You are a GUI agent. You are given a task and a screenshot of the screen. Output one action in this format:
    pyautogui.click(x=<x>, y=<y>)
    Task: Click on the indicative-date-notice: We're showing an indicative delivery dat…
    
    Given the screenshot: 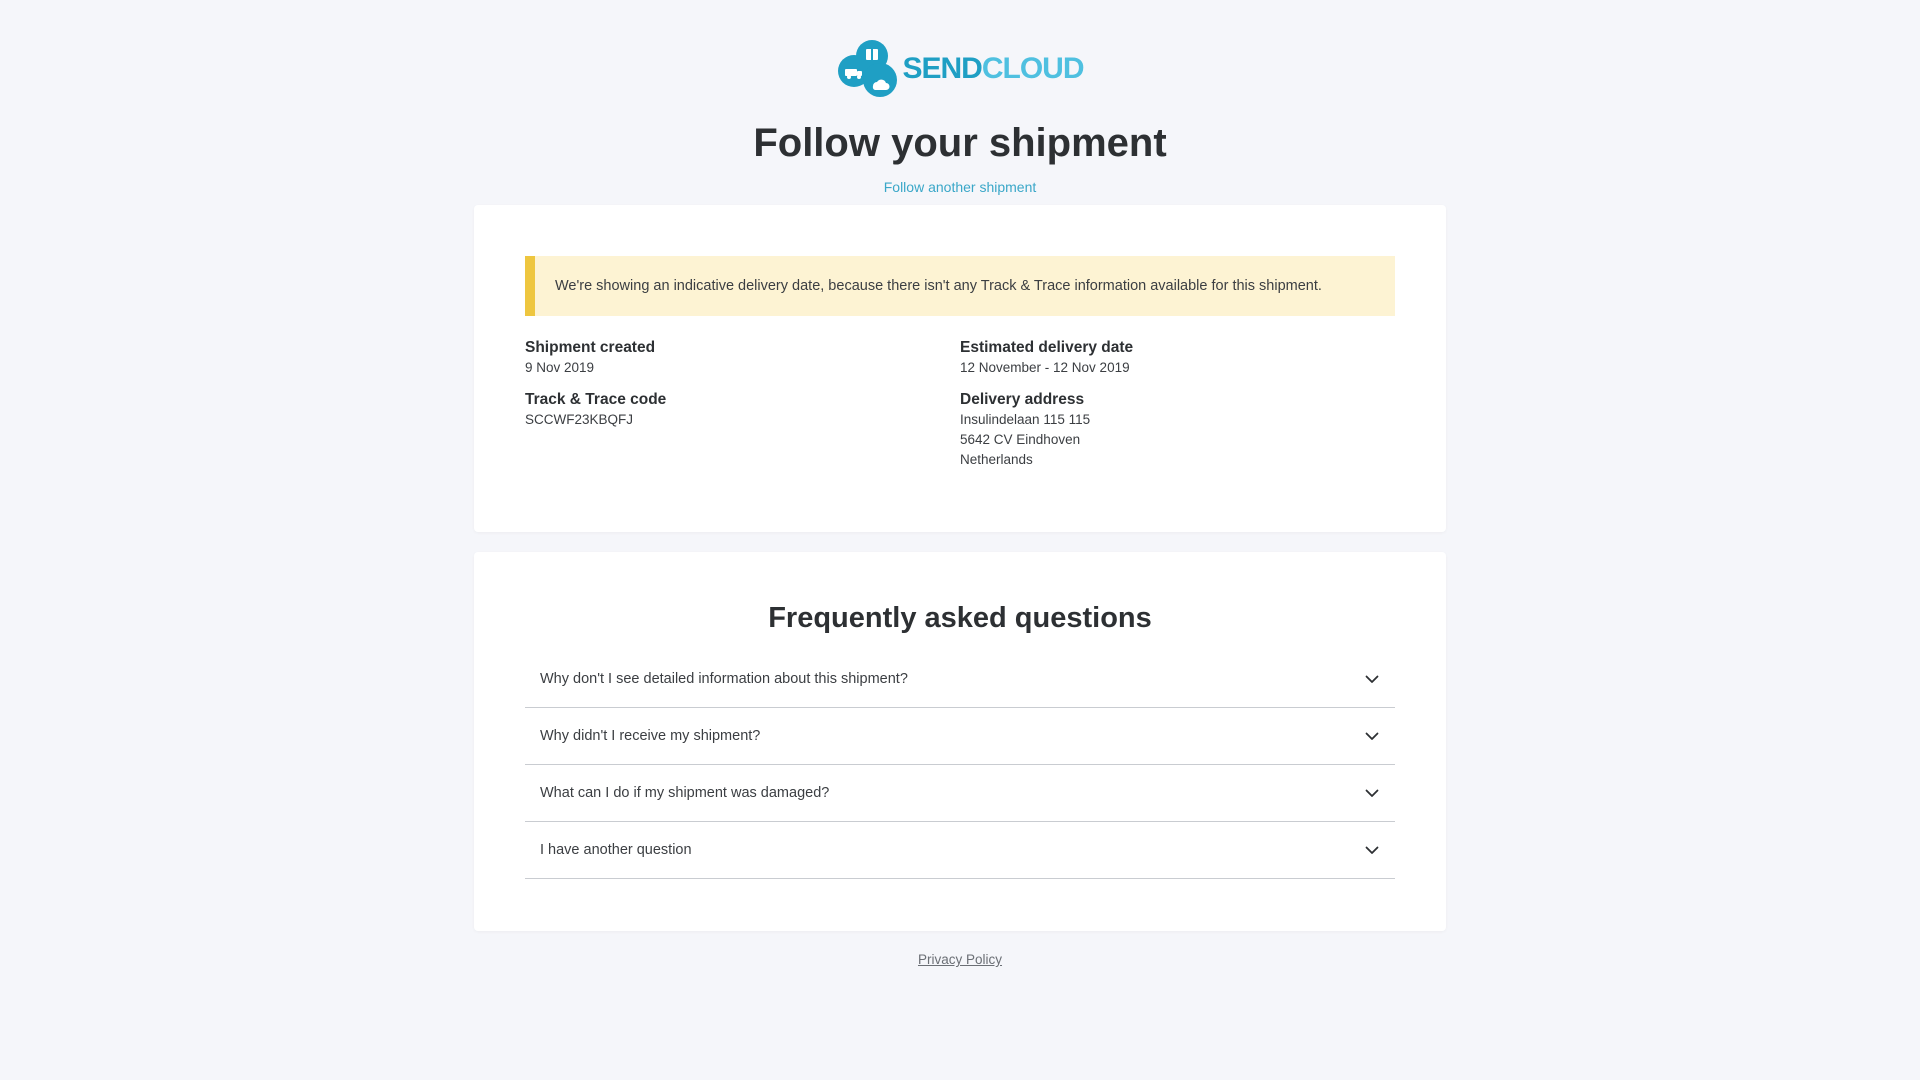 What is the action you would take?
    pyautogui.click(x=960, y=286)
    